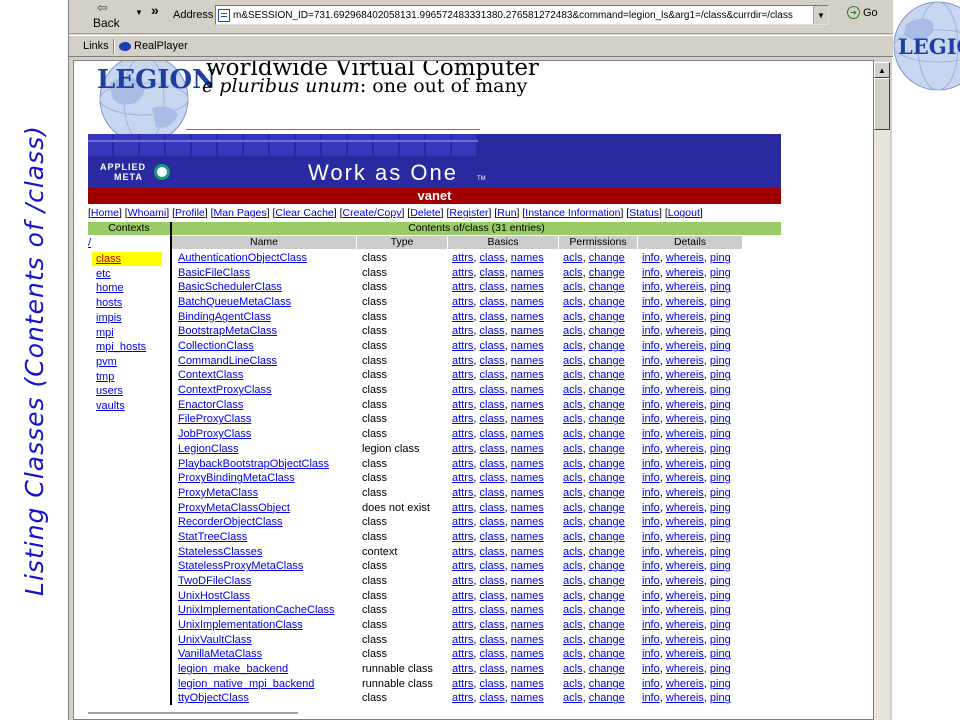 The image size is (960, 720). What do you see at coordinates (425, 213) in the screenshot?
I see `menu-link-6: Delete` at bounding box center [425, 213].